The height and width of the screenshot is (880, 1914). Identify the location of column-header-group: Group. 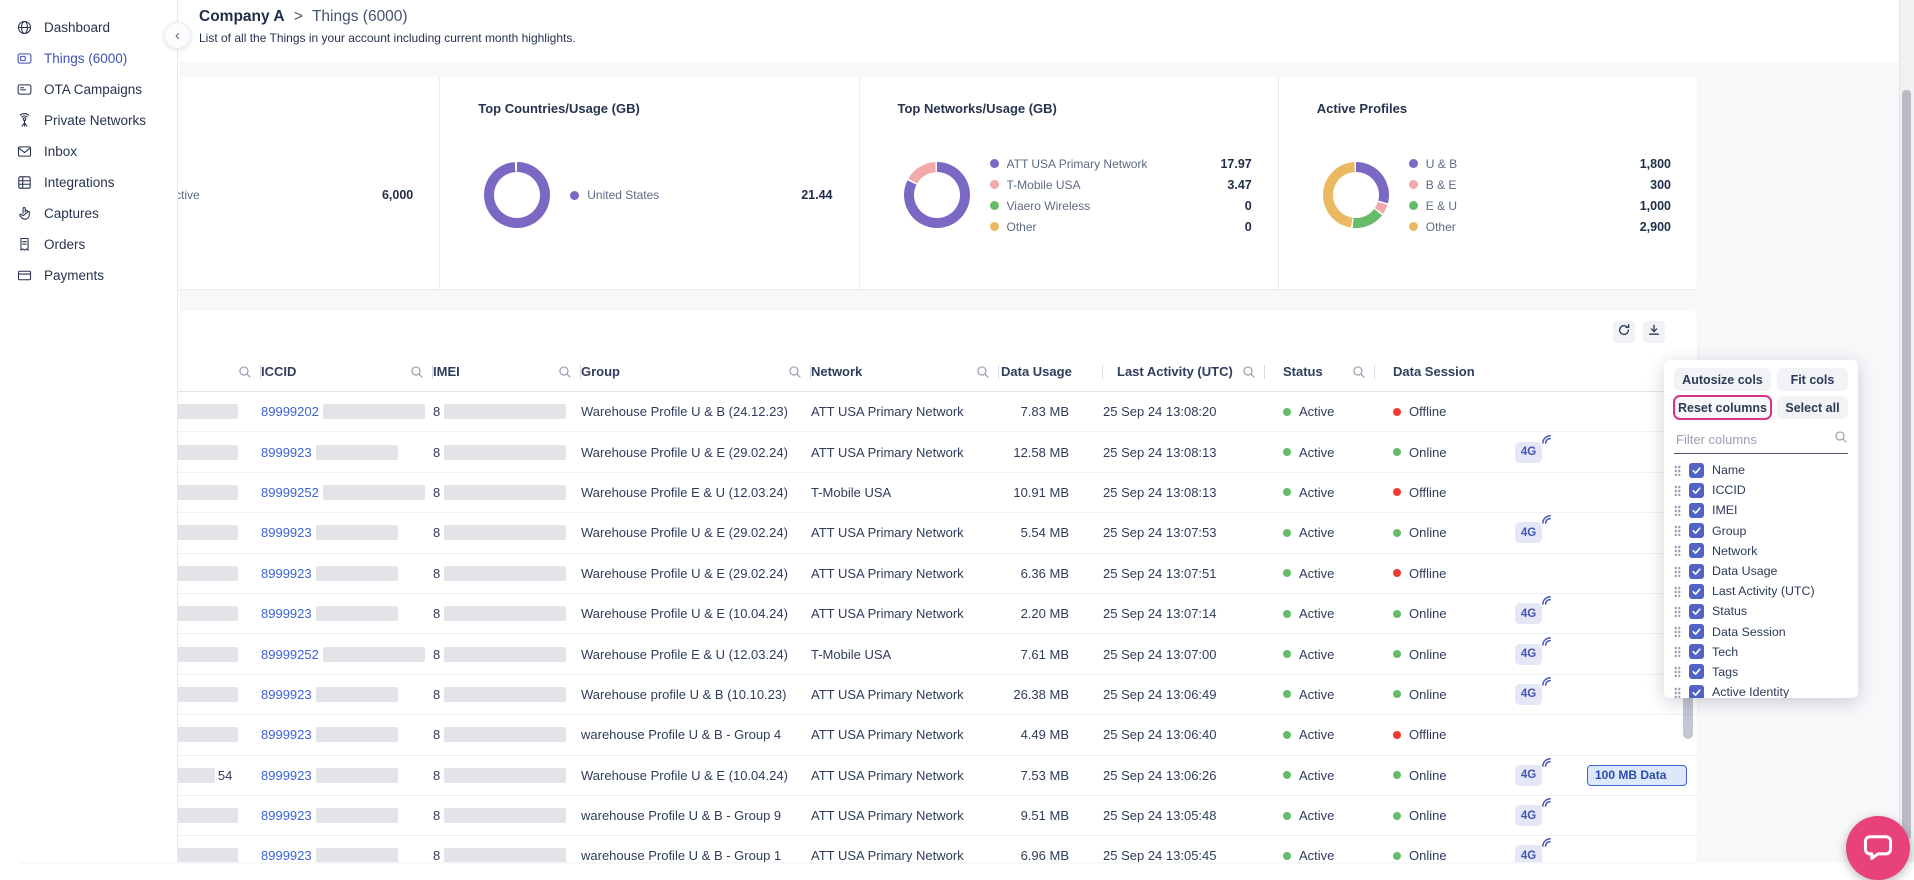
(600, 371).